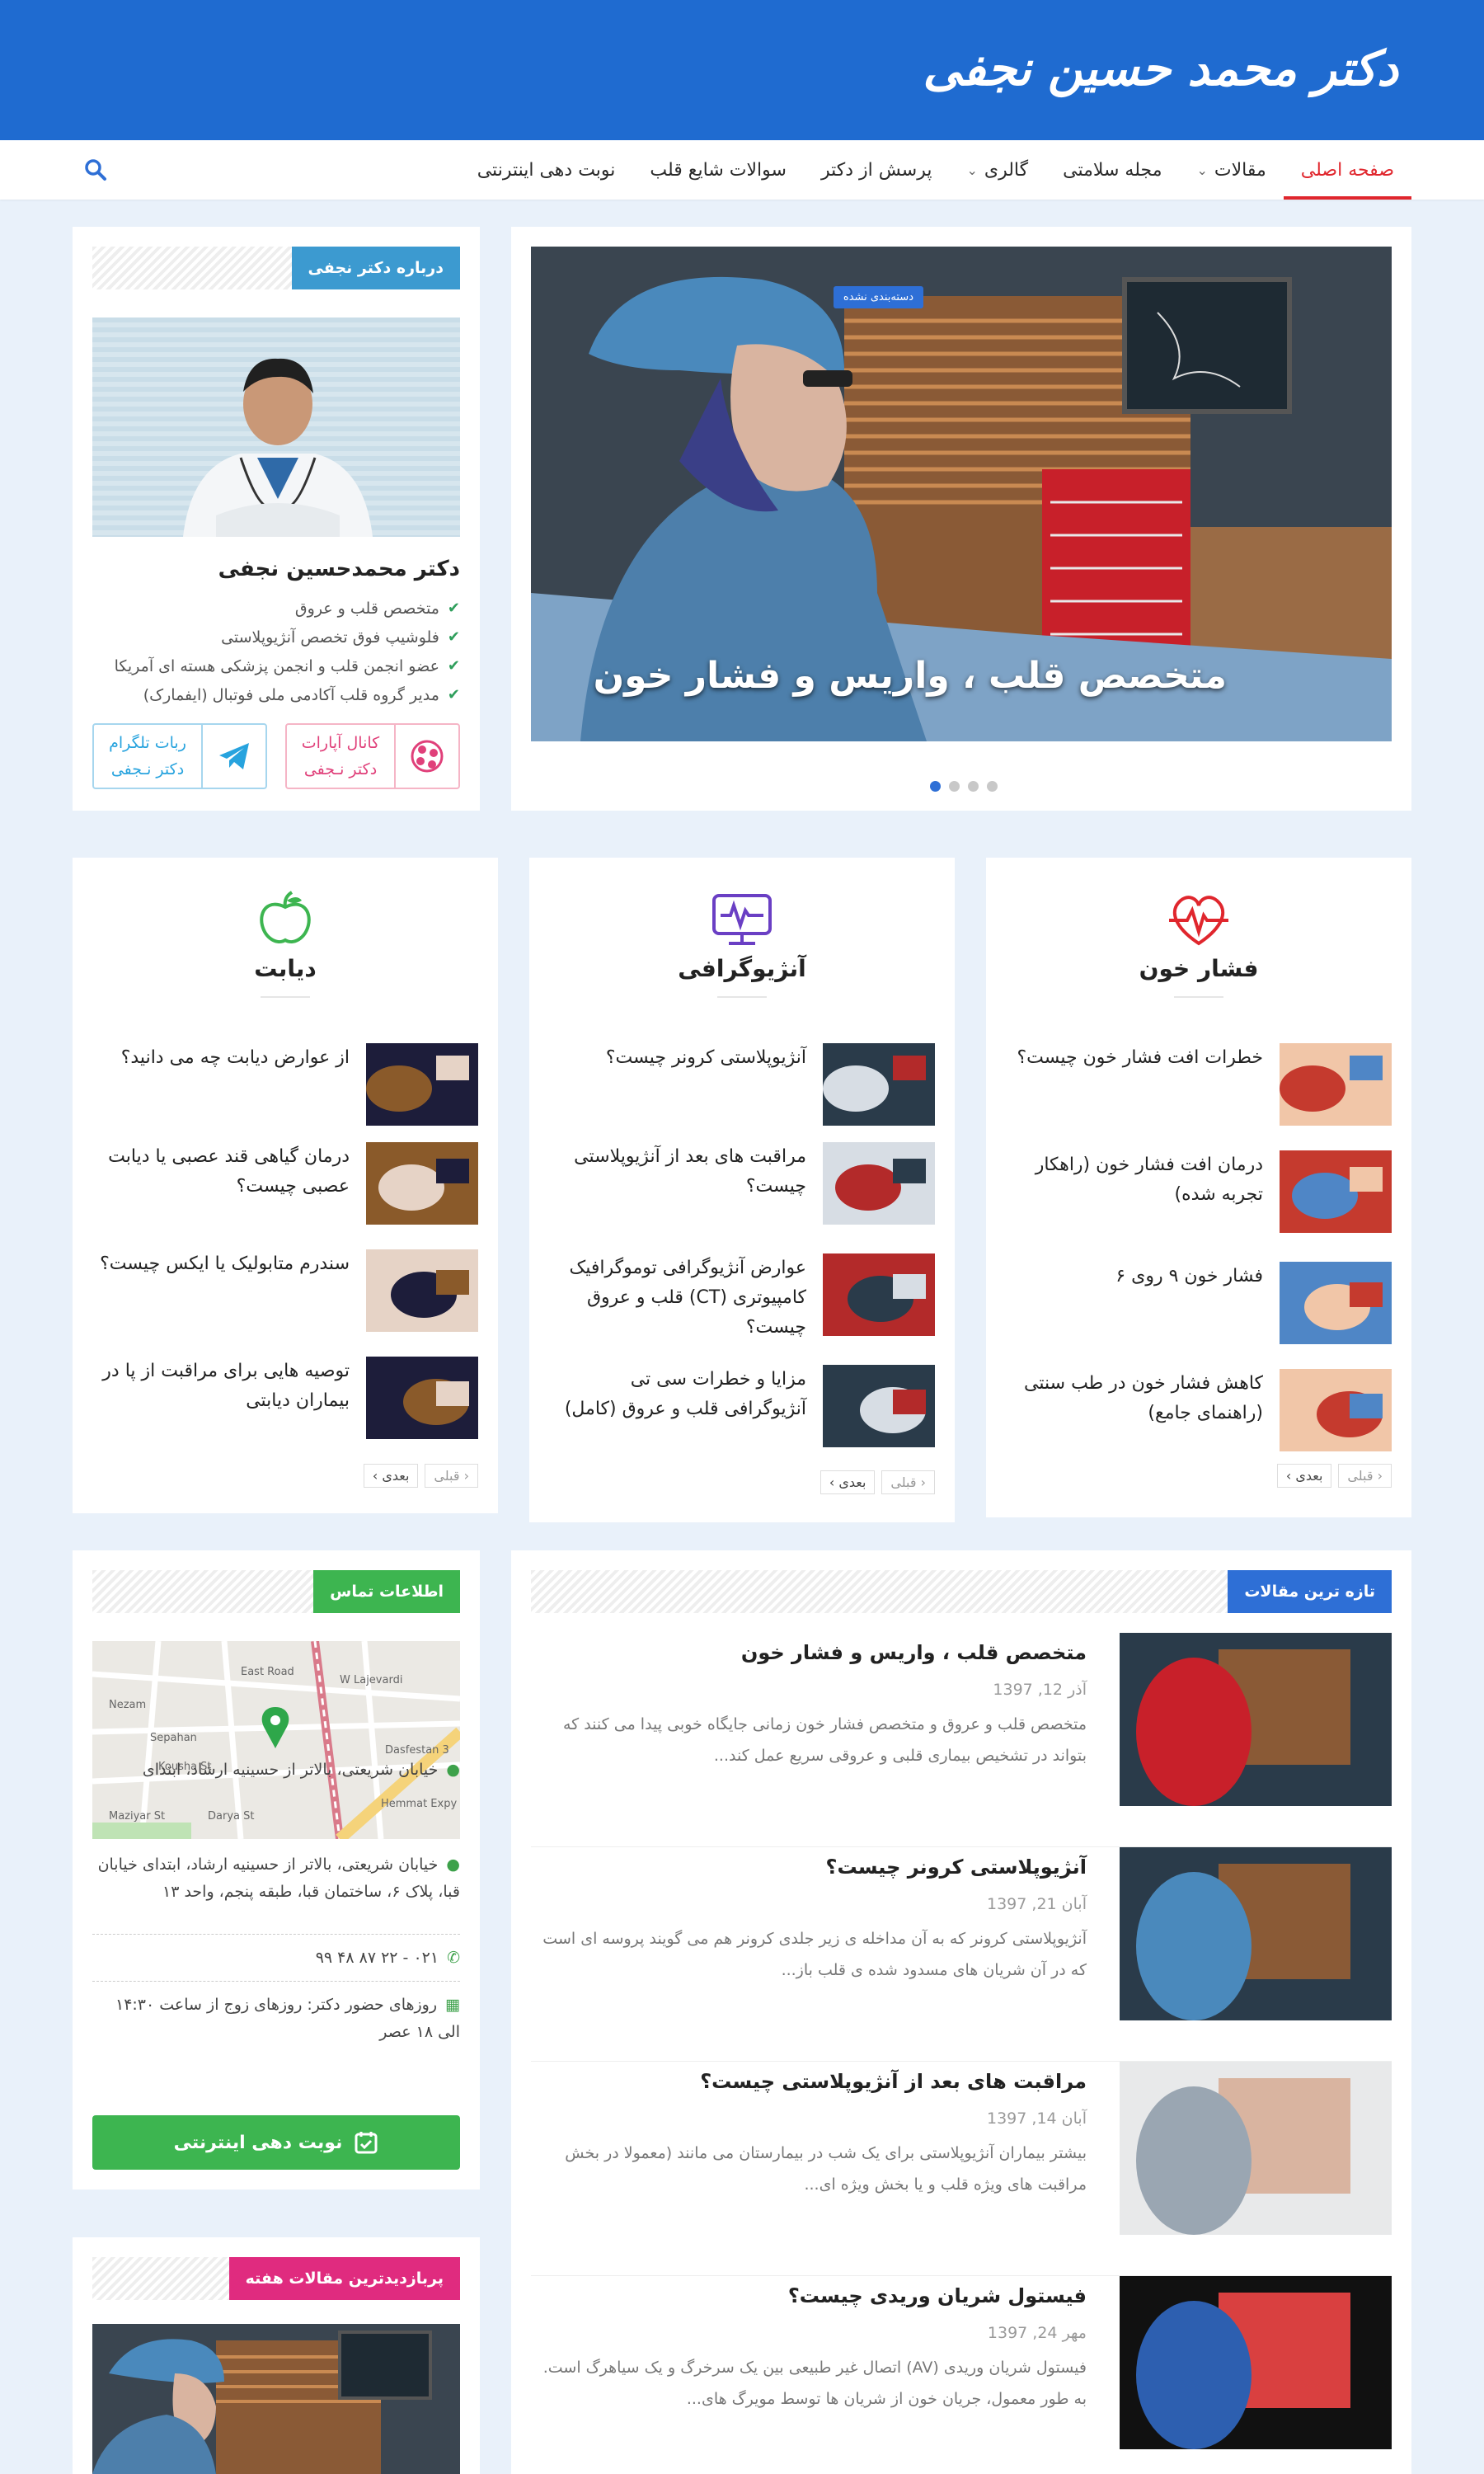  I want to click on article-title: متخصص قلب ، واریس و فشار خون, so click(914, 1652).